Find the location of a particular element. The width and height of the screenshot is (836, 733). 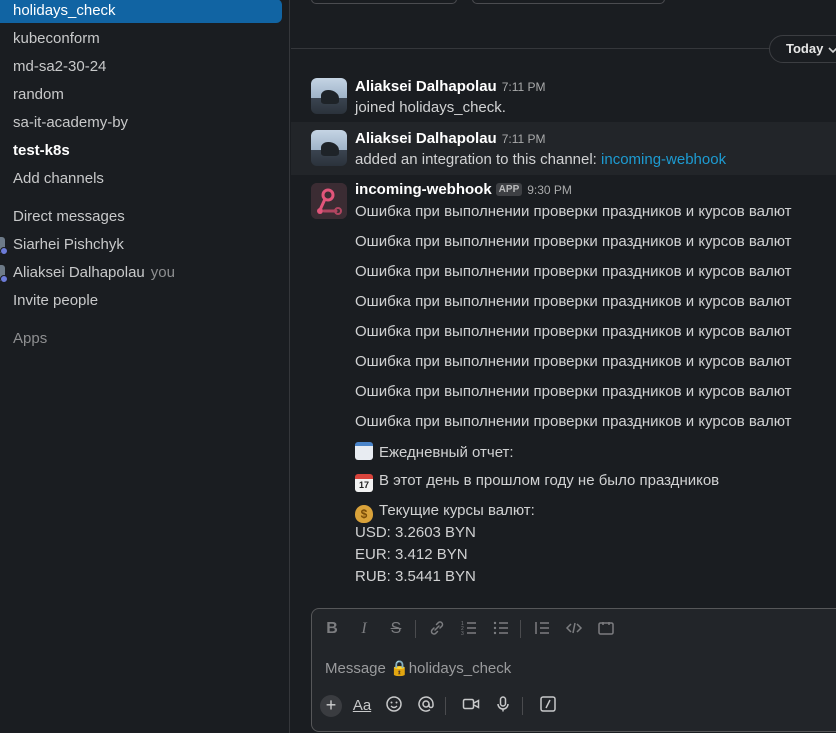

direct-messages-header: Direct messages is located at coordinates (141, 217).